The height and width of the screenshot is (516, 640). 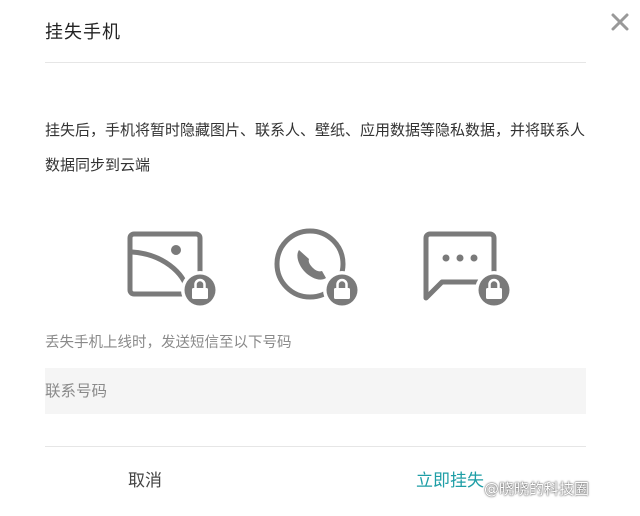 What do you see at coordinates (83, 32) in the screenshot?
I see `dialog-title: 挂失手机` at bounding box center [83, 32].